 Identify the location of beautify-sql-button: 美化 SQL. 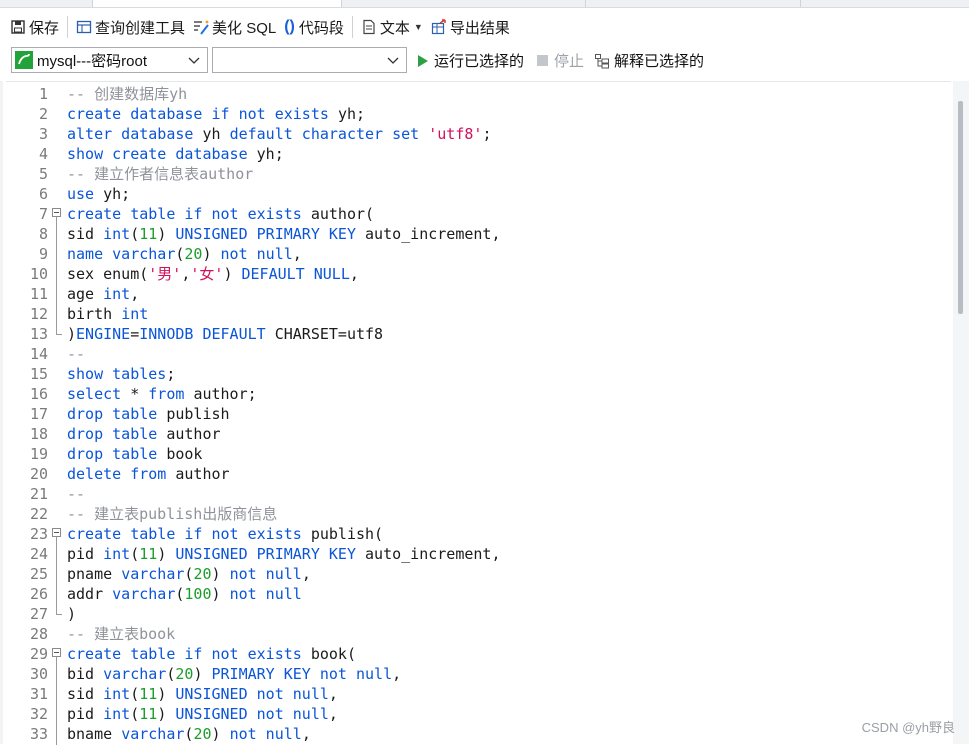
(234, 27).